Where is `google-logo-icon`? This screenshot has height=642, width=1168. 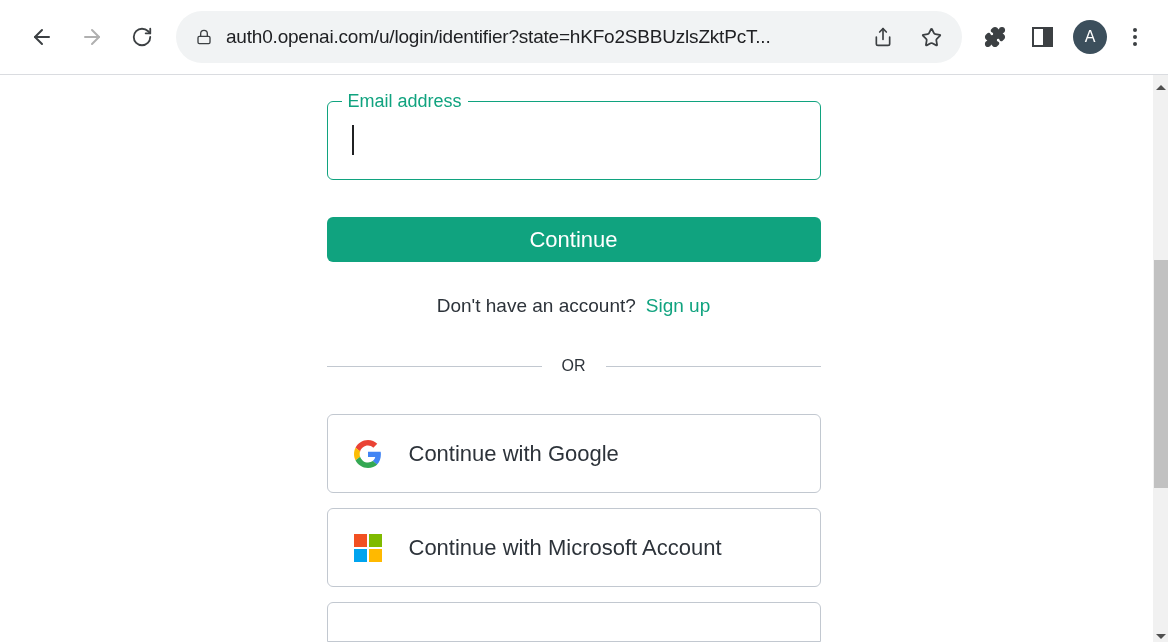 google-logo-icon is located at coordinates (367, 453).